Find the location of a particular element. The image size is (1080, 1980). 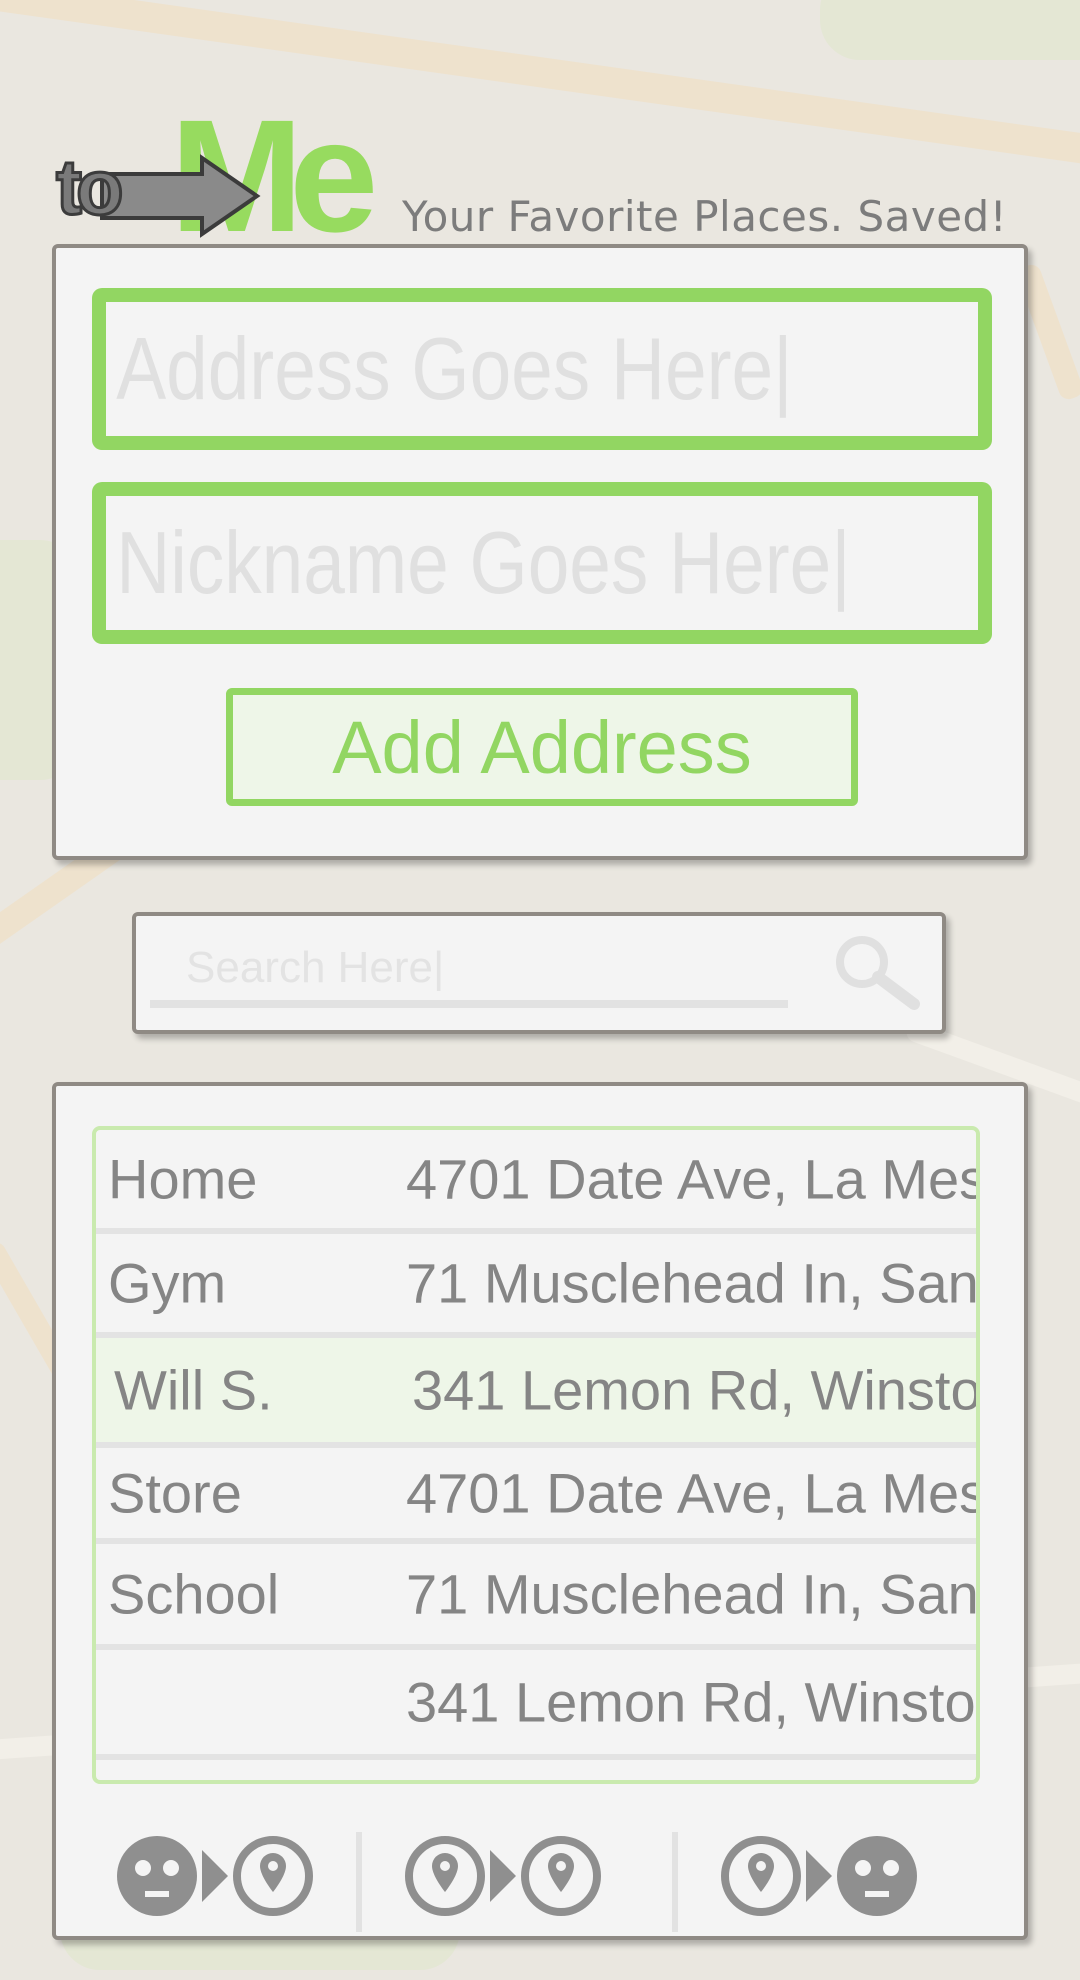

app-logo: Me to is located at coordinates (227, 176).